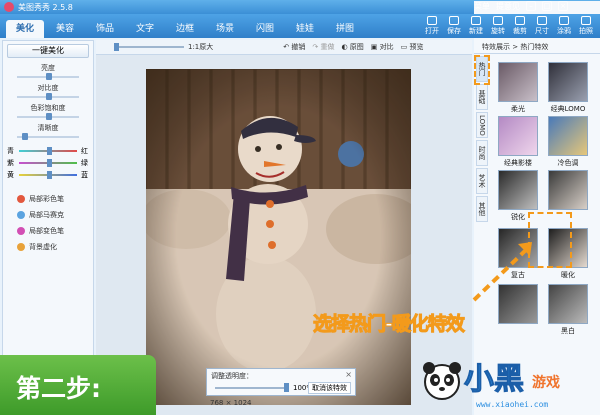  I want to click on brand-watermark: 小黑 游戏 www.xiaohei.com, so click(507, 382).